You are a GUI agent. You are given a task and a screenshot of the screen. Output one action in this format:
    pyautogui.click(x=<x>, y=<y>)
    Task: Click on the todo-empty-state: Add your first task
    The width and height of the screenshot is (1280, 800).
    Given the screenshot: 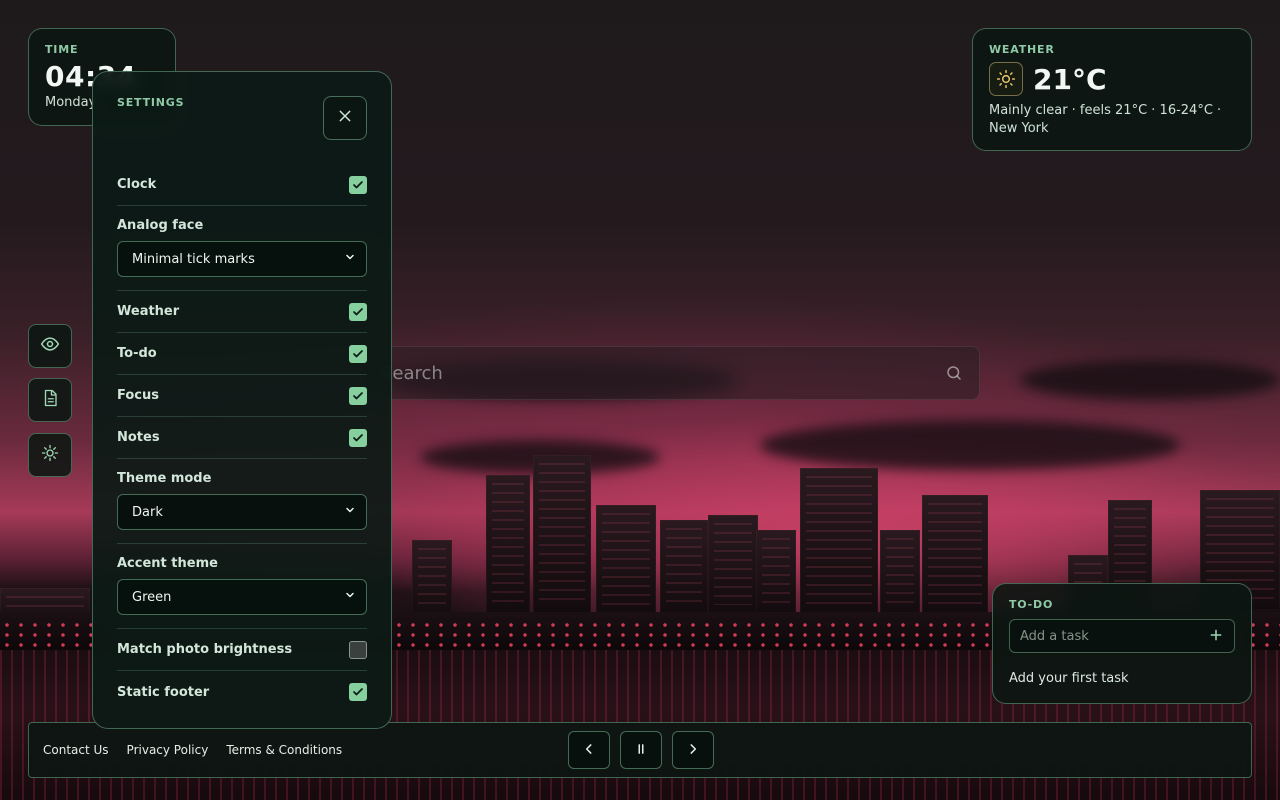 What is the action you would take?
    pyautogui.click(x=1069, y=678)
    